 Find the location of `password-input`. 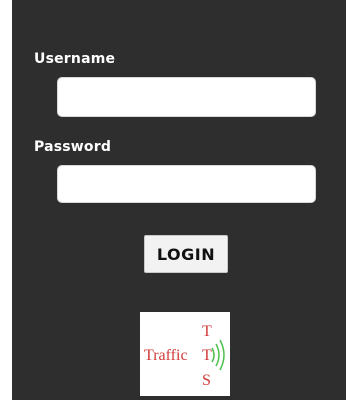

password-input is located at coordinates (186, 184).